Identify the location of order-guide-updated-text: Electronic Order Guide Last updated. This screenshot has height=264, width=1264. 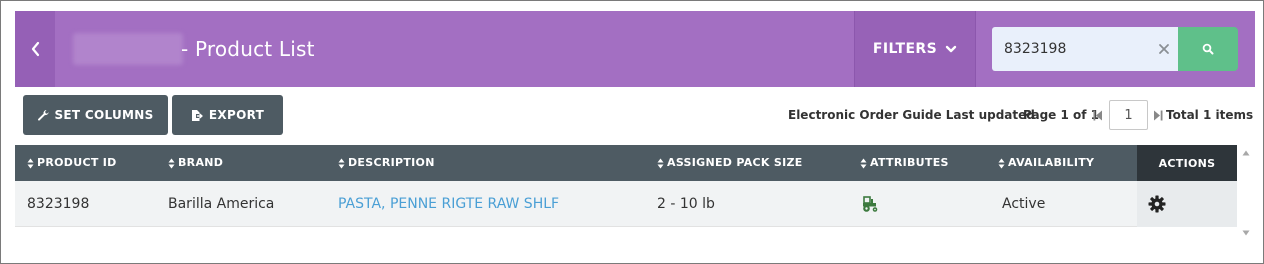
(911, 115).